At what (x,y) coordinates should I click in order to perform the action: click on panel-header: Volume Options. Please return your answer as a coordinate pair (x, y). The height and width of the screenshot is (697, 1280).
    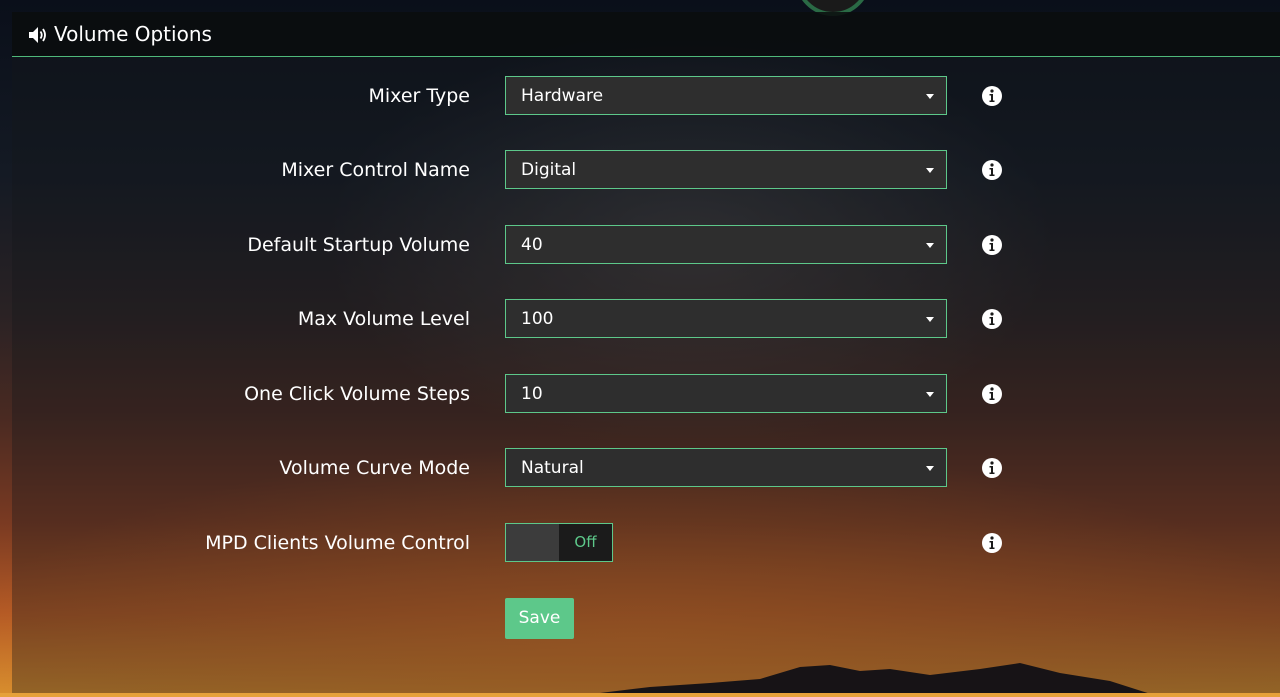
    Looking at the image, I should click on (646, 34).